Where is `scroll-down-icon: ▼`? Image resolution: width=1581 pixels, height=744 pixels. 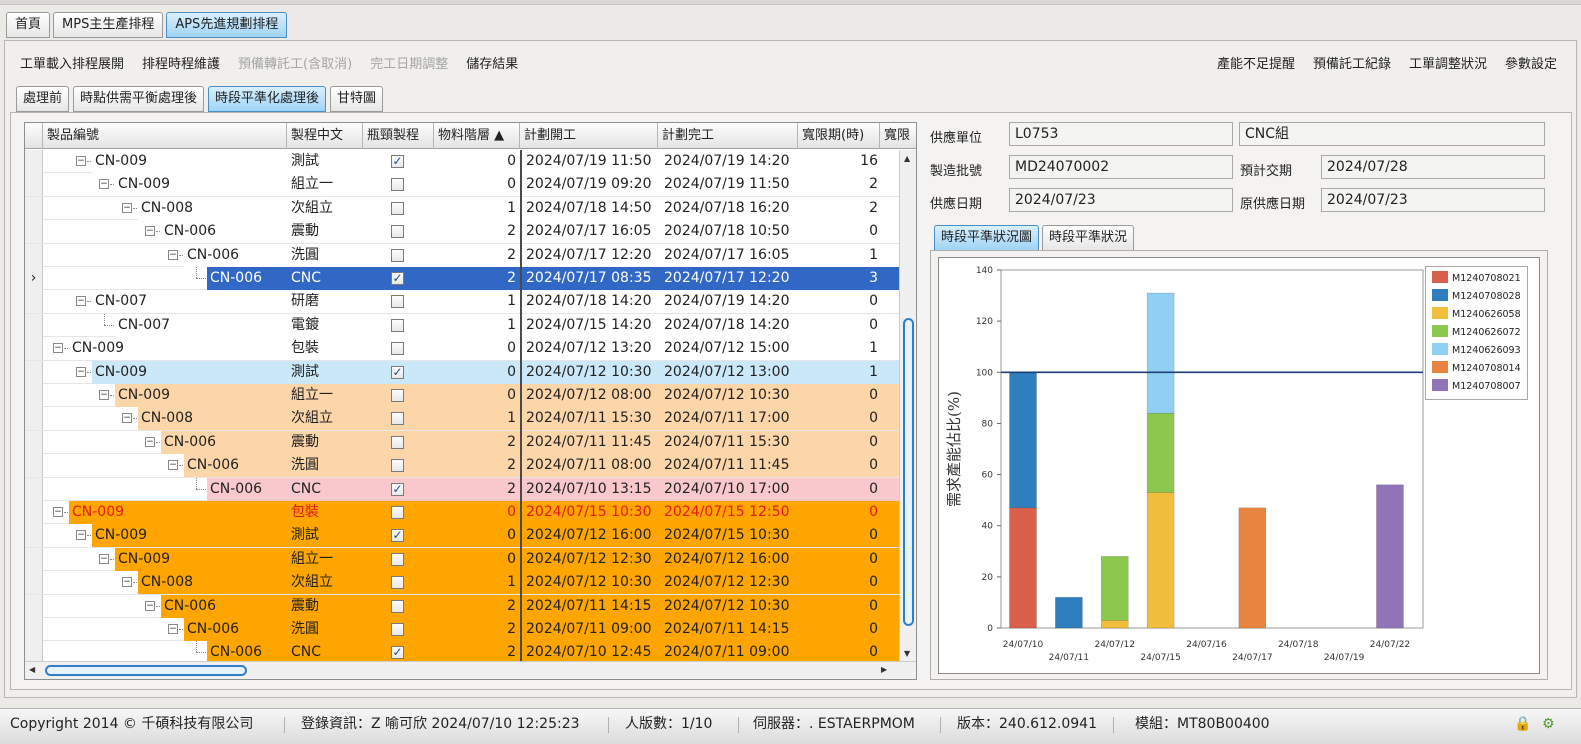 scroll-down-icon: ▼ is located at coordinates (907, 653).